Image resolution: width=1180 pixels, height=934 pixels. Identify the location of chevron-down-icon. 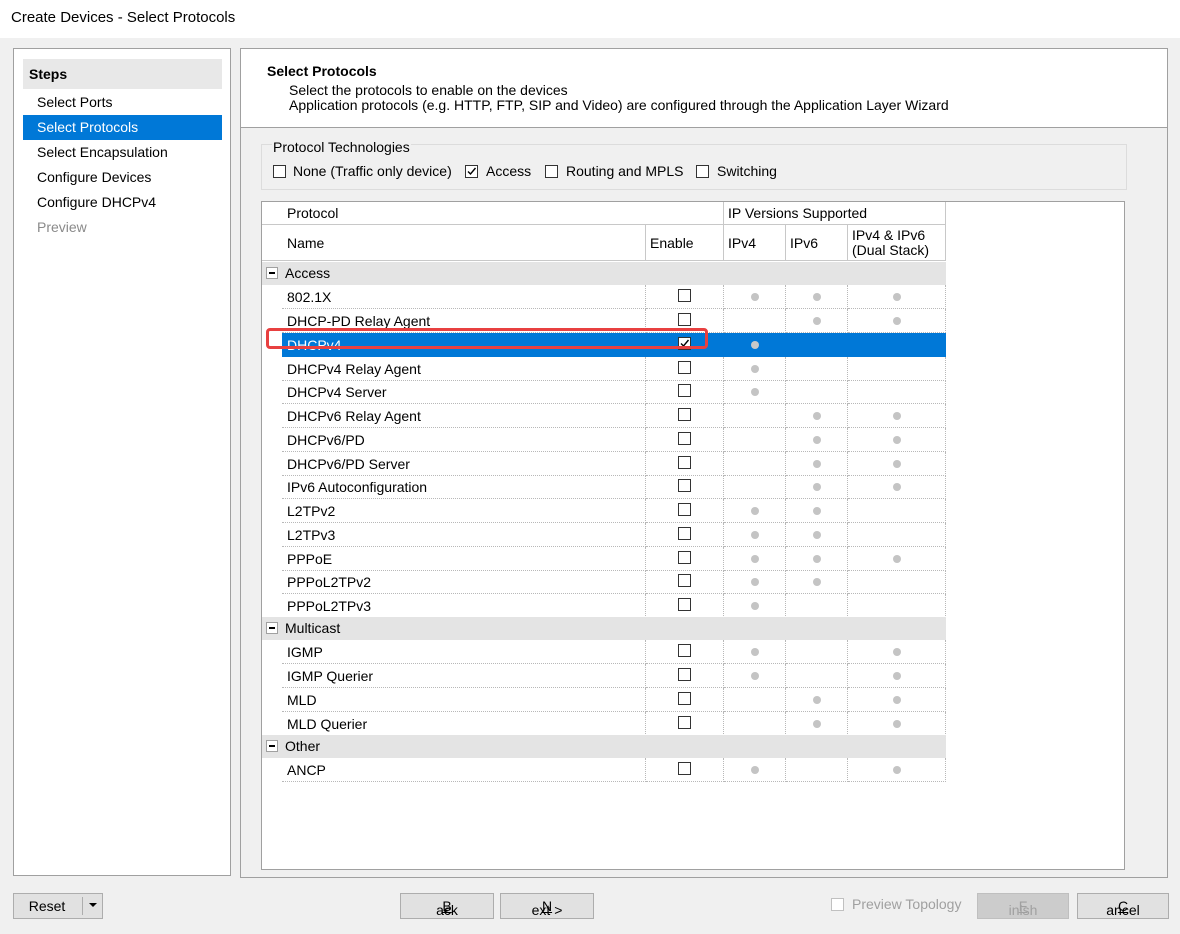
(93, 906).